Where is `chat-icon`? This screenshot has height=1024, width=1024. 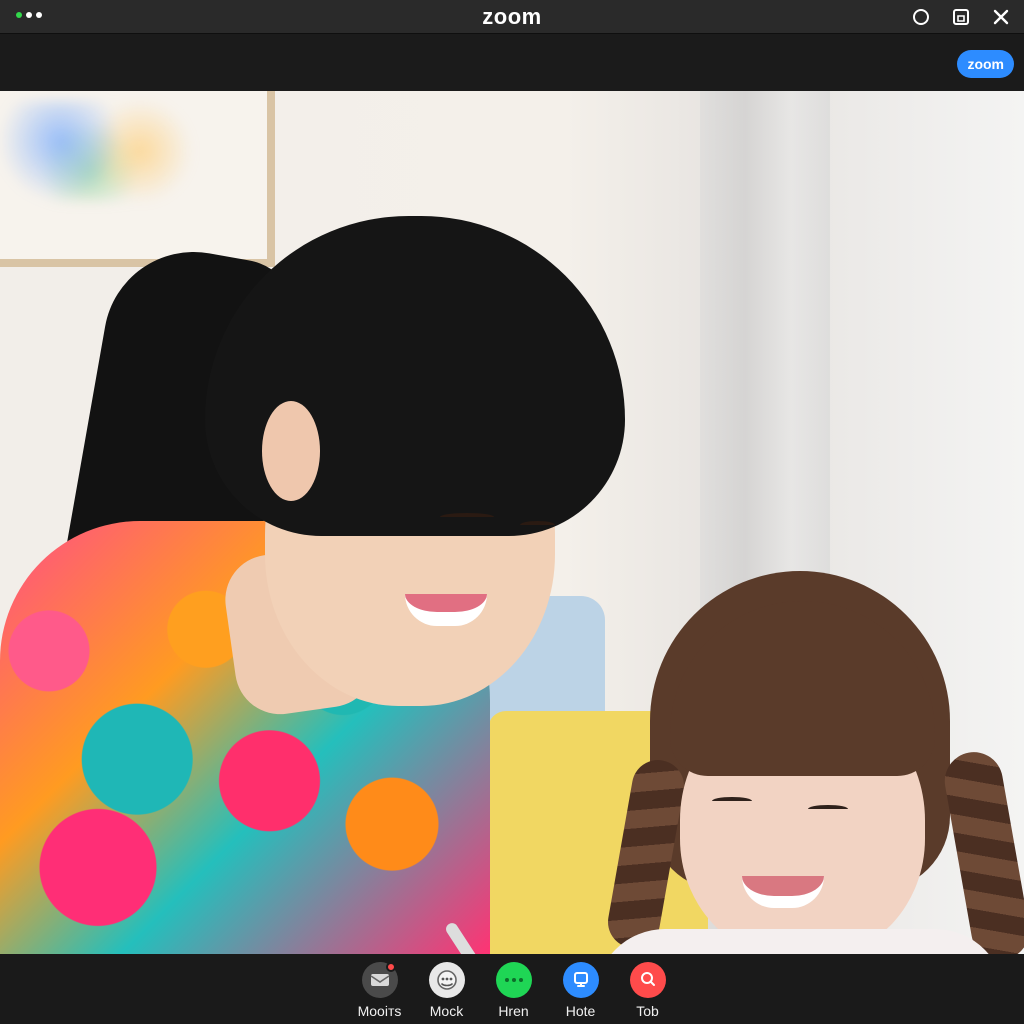 chat-icon is located at coordinates (446, 980).